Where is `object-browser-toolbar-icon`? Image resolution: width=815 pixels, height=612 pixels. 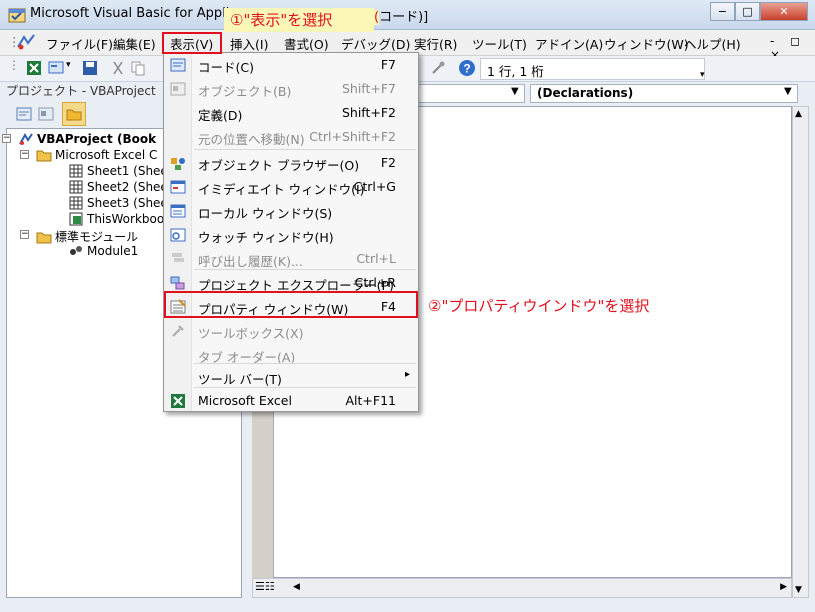 object-browser-toolbar-icon is located at coordinates (438, 68).